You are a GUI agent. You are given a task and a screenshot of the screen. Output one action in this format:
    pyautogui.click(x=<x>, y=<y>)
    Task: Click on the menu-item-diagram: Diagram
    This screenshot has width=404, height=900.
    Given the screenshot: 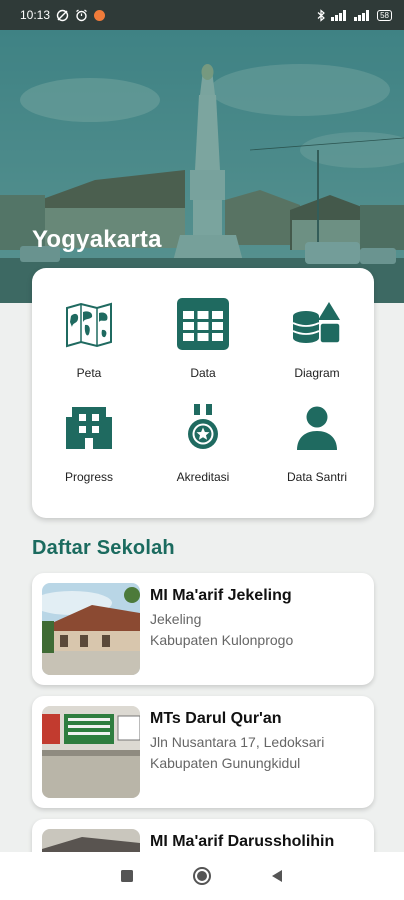 What is the action you would take?
    pyautogui.click(x=317, y=346)
    